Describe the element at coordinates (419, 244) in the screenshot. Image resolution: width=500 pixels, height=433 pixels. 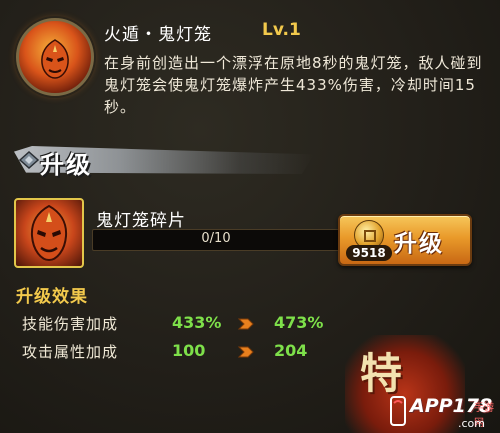
I see `upgrade-button-label: 升级` at that location.